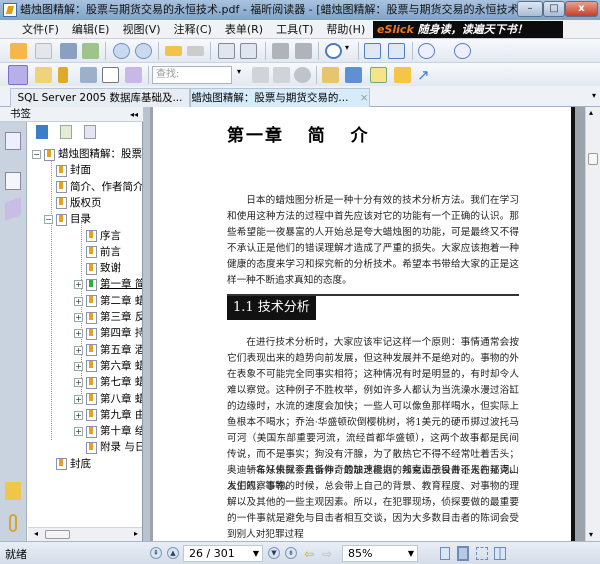 The image size is (600, 564). Describe the element at coordinates (223, 553) in the screenshot. I see `page-number-field: 26 / 301 ▼` at that location.